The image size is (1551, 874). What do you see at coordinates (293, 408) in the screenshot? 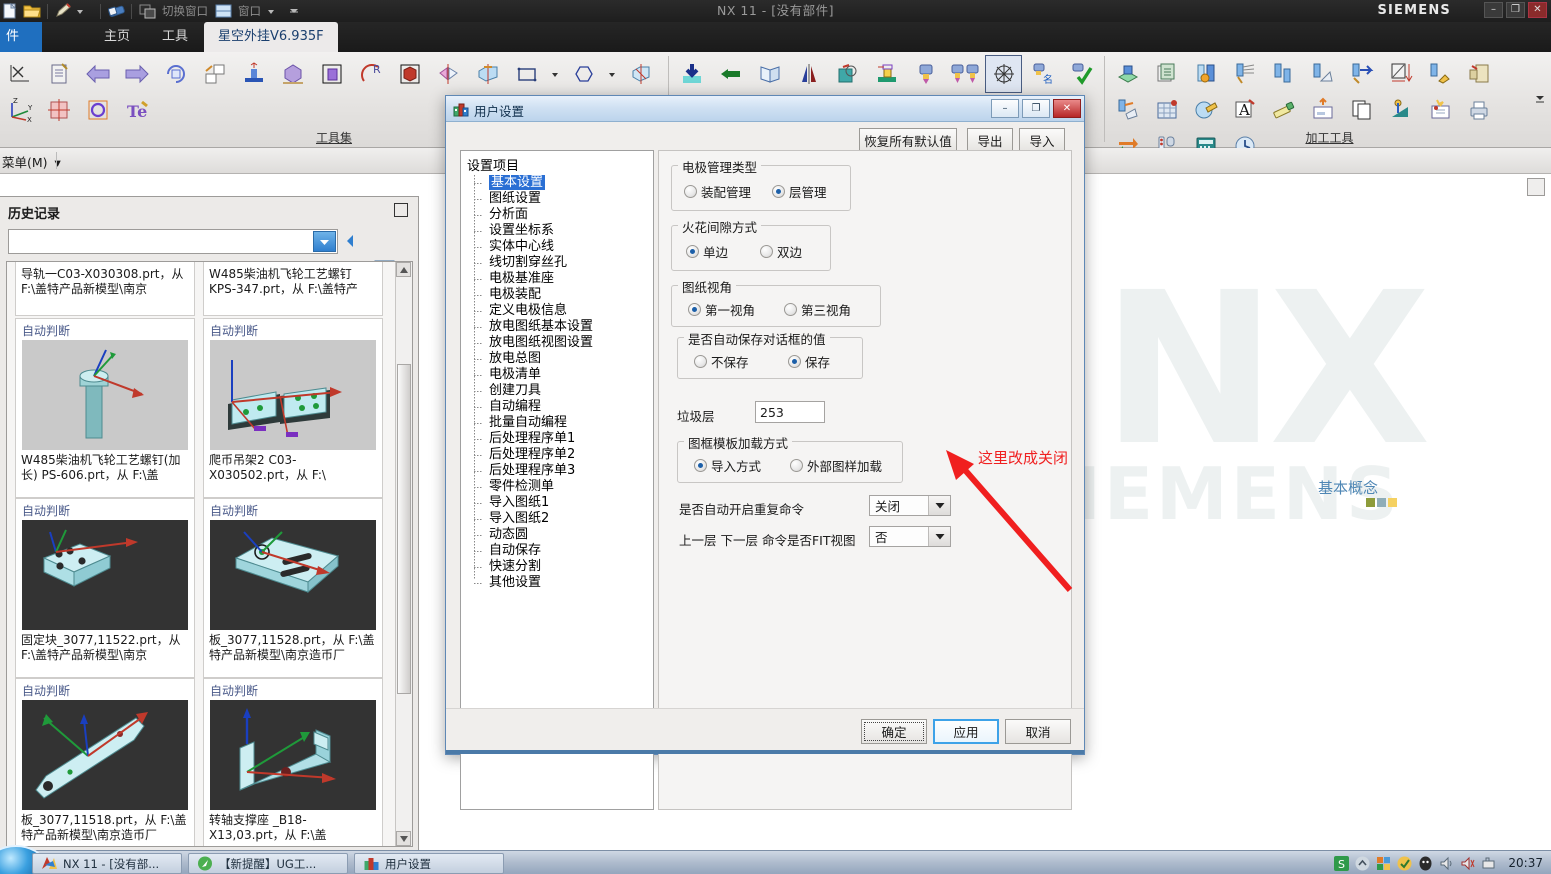
I see `list-item: 自动判断 爬币吊架2 C03-X030502.prt，从 F:\` at bounding box center [293, 408].